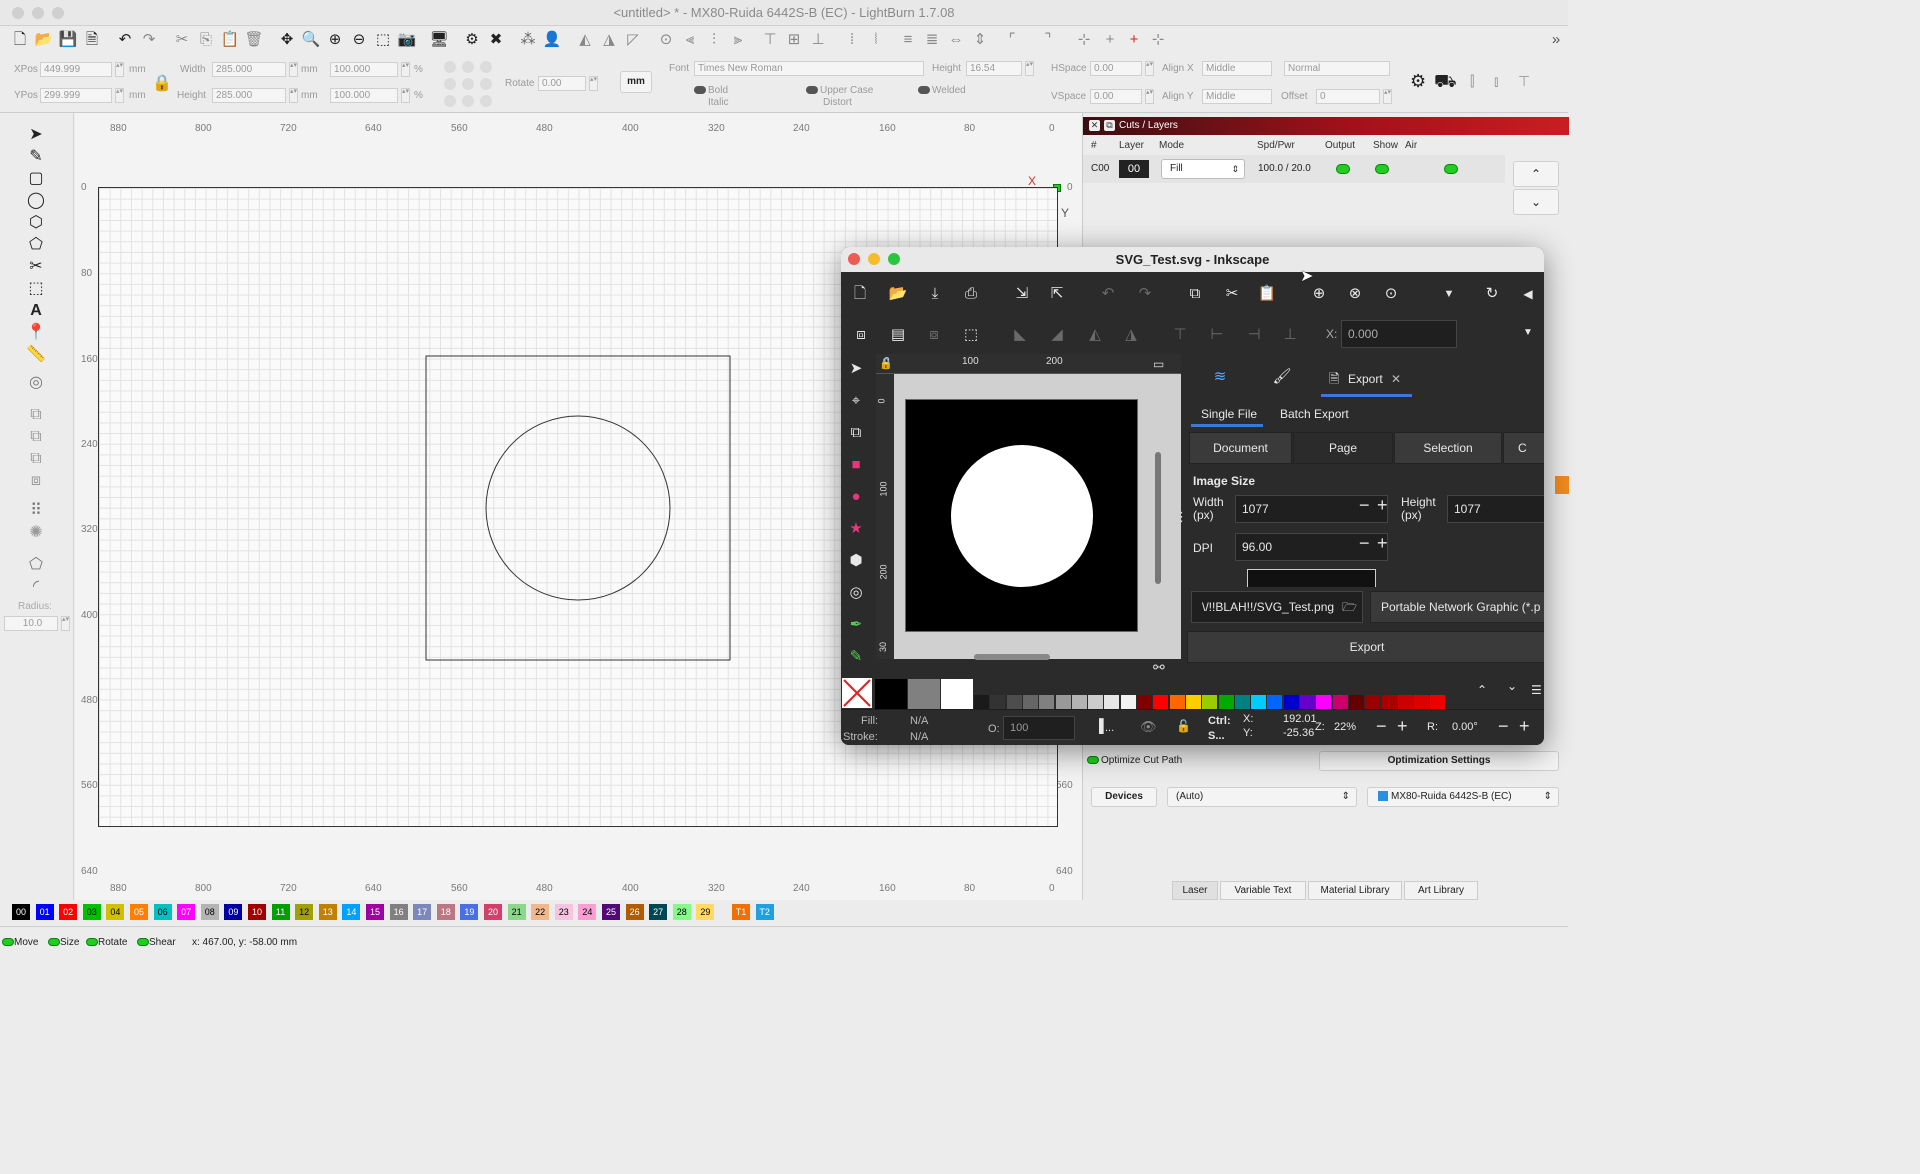 This screenshot has height=1174, width=1920. What do you see at coordinates (119, 69) in the screenshot?
I see `xpos-spinner: ▴▾` at bounding box center [119, 69].